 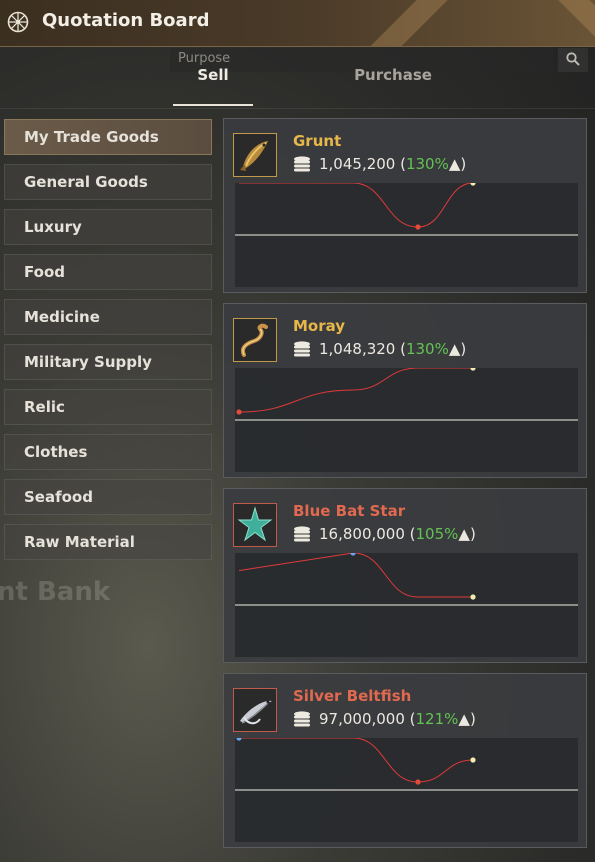 I want to click on search-icon, so click(x=573, y=59).